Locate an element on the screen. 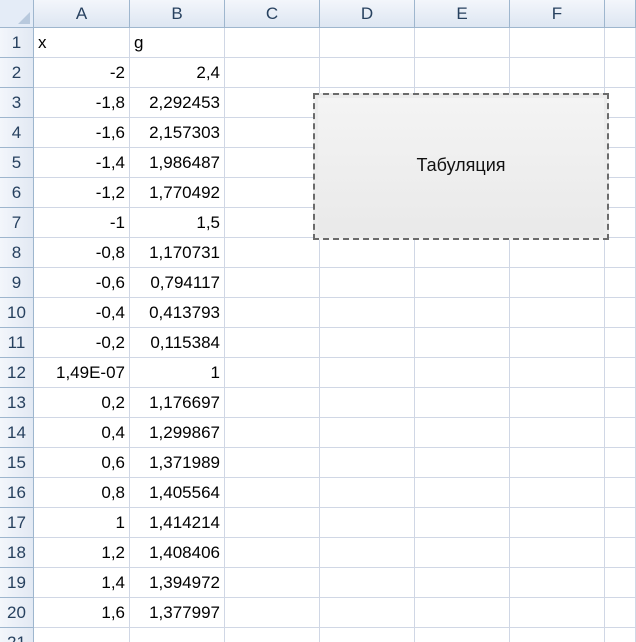  cell: 0,794117 is located at coordinates (177, 283).